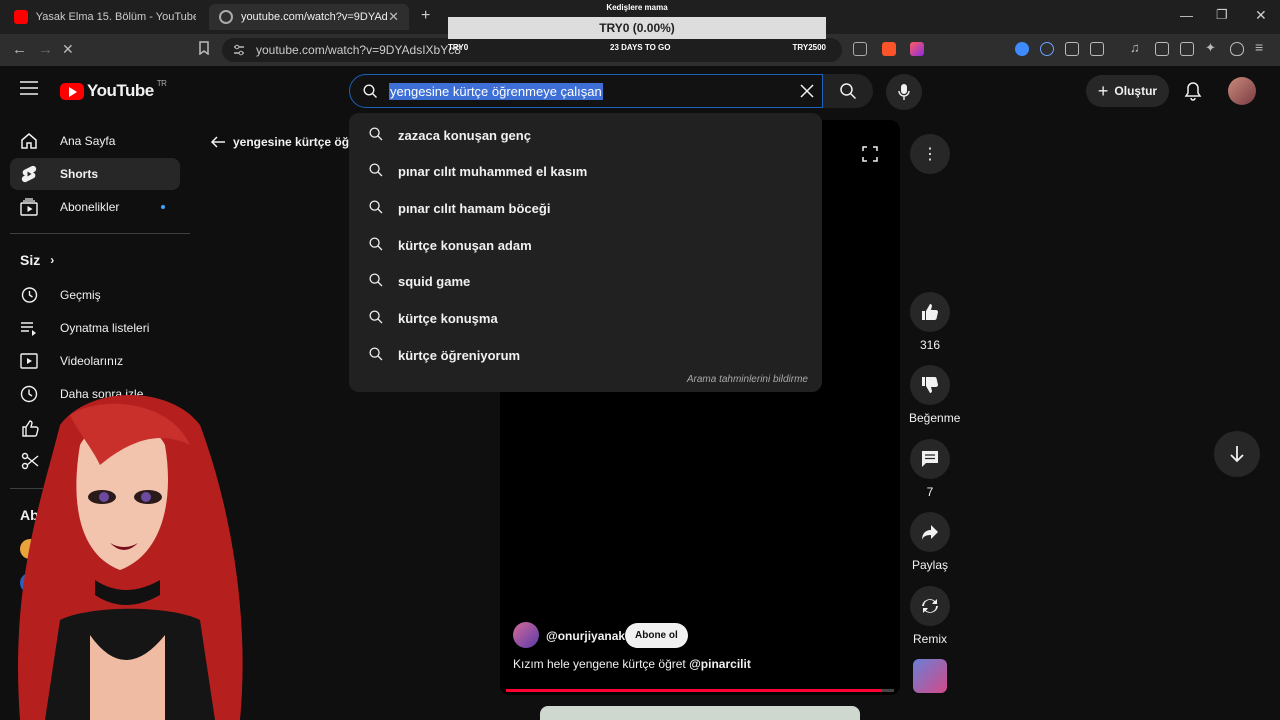 This screenshot has width=1280, height=720. Describe the element at coordinates (72, 91) in the screenshot. I see `youtube-play-icon` at that location.